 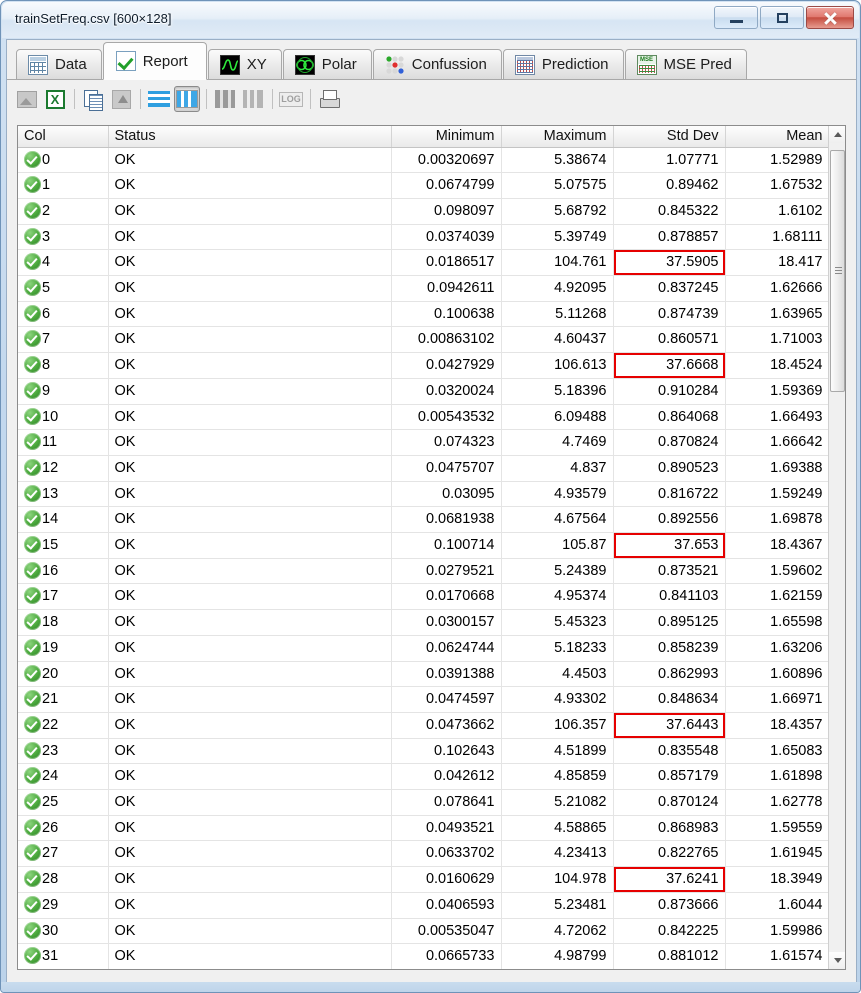 What do you see at coordinates (557, 648) in the screenshot?
I see `cell-maximum: 5.18233` at bounding box center [557, 648].